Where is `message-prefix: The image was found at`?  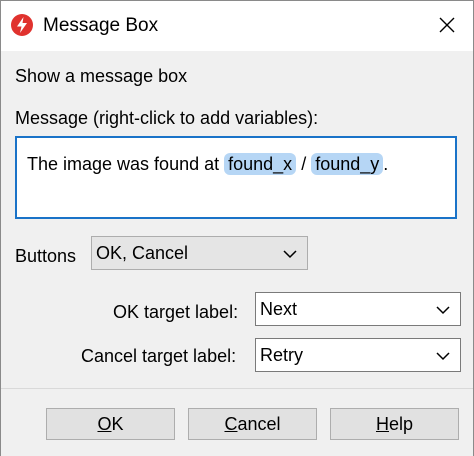
message-prefix: The image was found at is located at coordinates (126, 164).